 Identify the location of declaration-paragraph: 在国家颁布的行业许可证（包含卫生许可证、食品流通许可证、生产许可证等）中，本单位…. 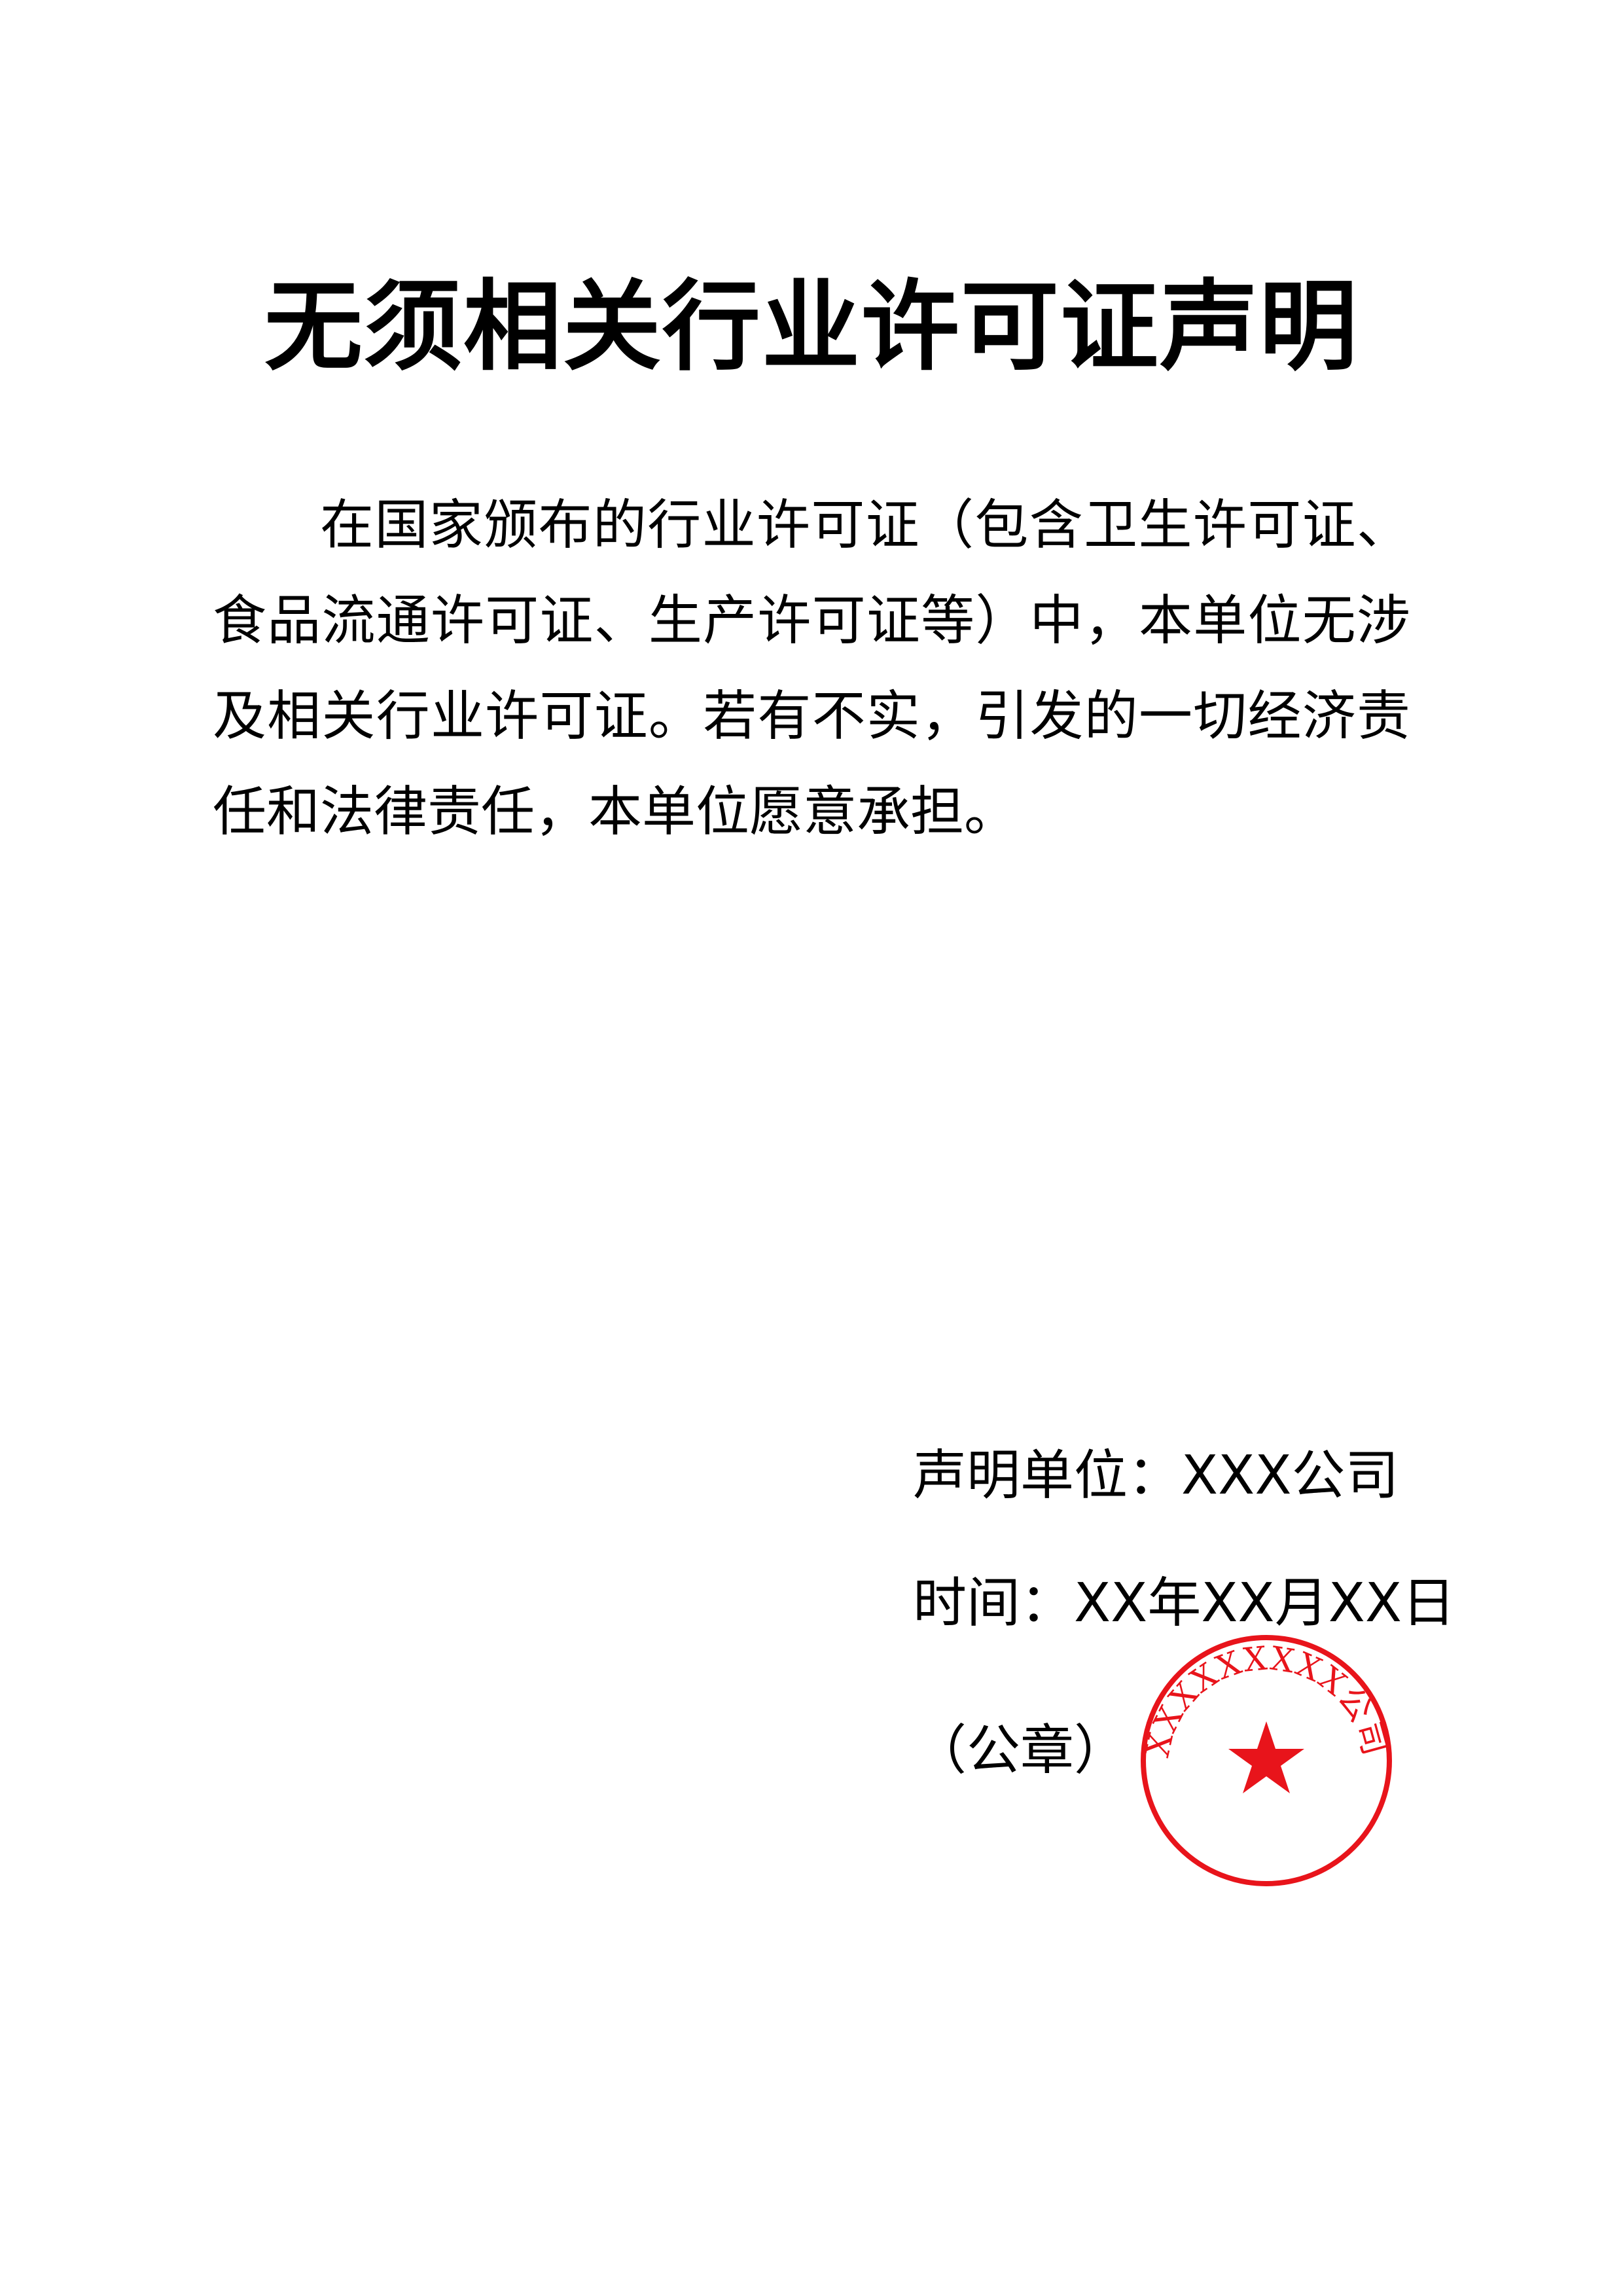
(811, 668).